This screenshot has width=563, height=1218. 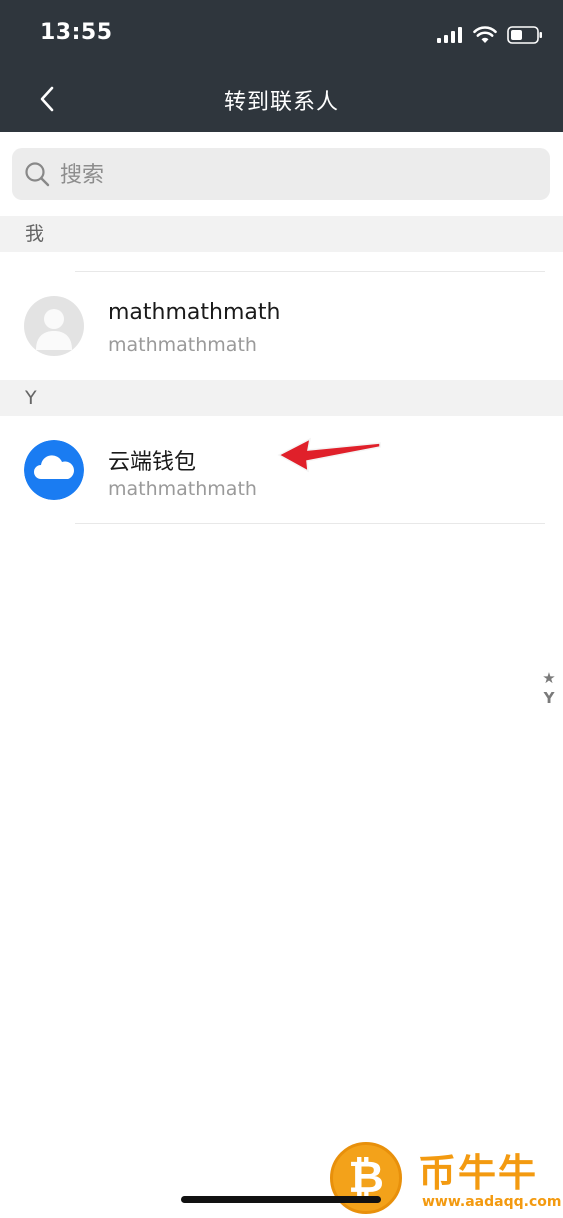 I want to click on status-icons, so click(x=490, y=35).